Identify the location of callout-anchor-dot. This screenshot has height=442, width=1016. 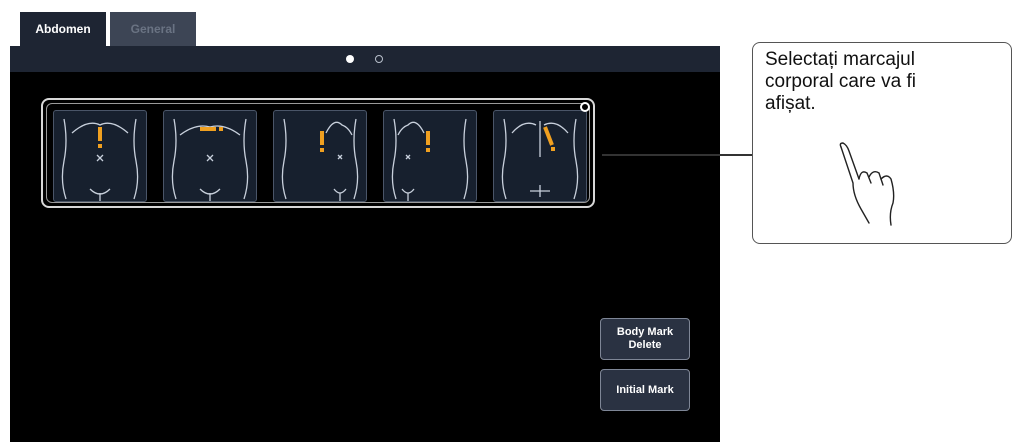
(585, 107).